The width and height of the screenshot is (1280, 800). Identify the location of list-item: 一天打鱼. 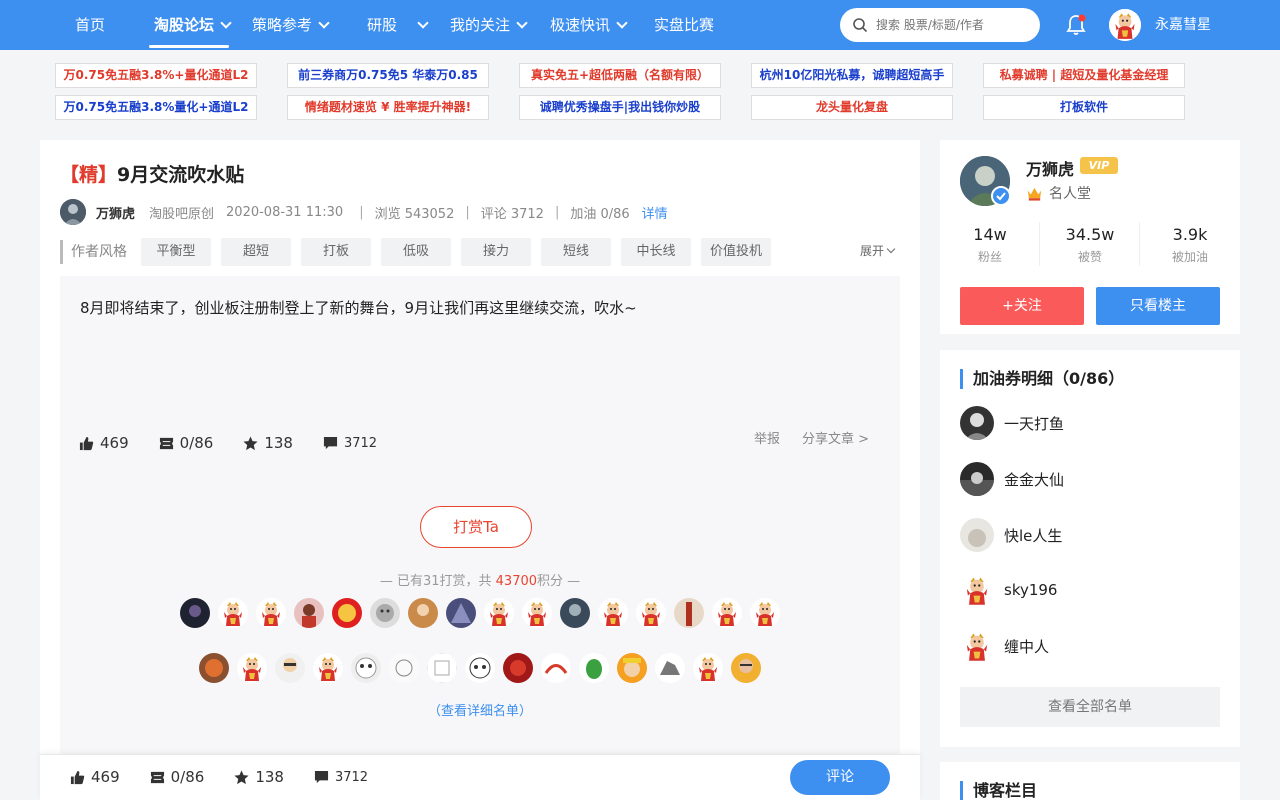
(1012, 423).